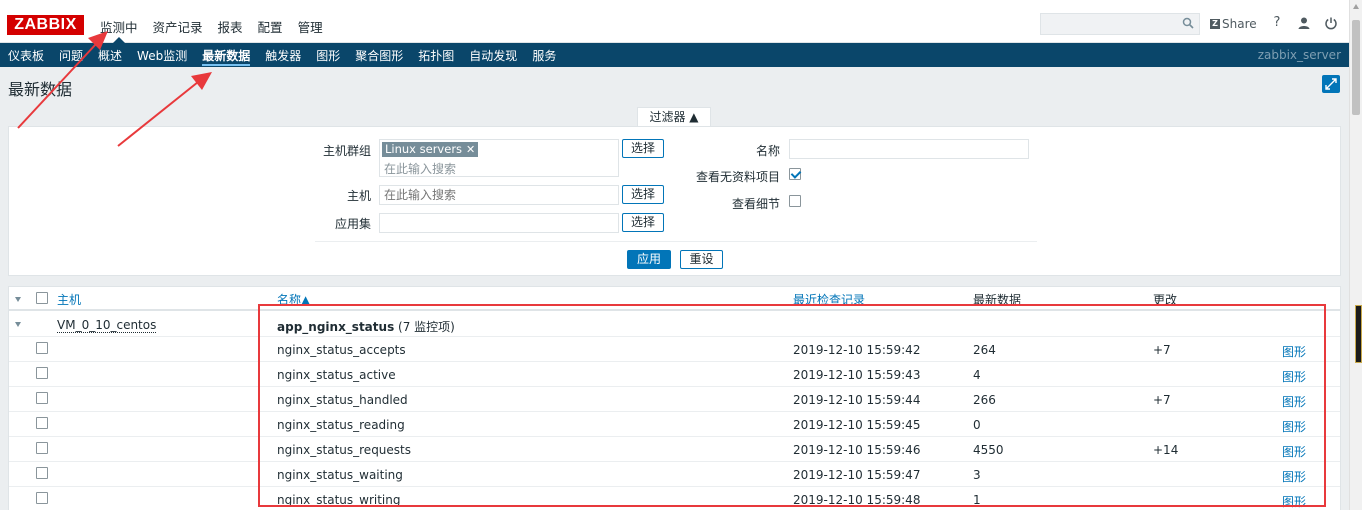  I want to click on main-menu-configuration: 配置, so click(270, 26).